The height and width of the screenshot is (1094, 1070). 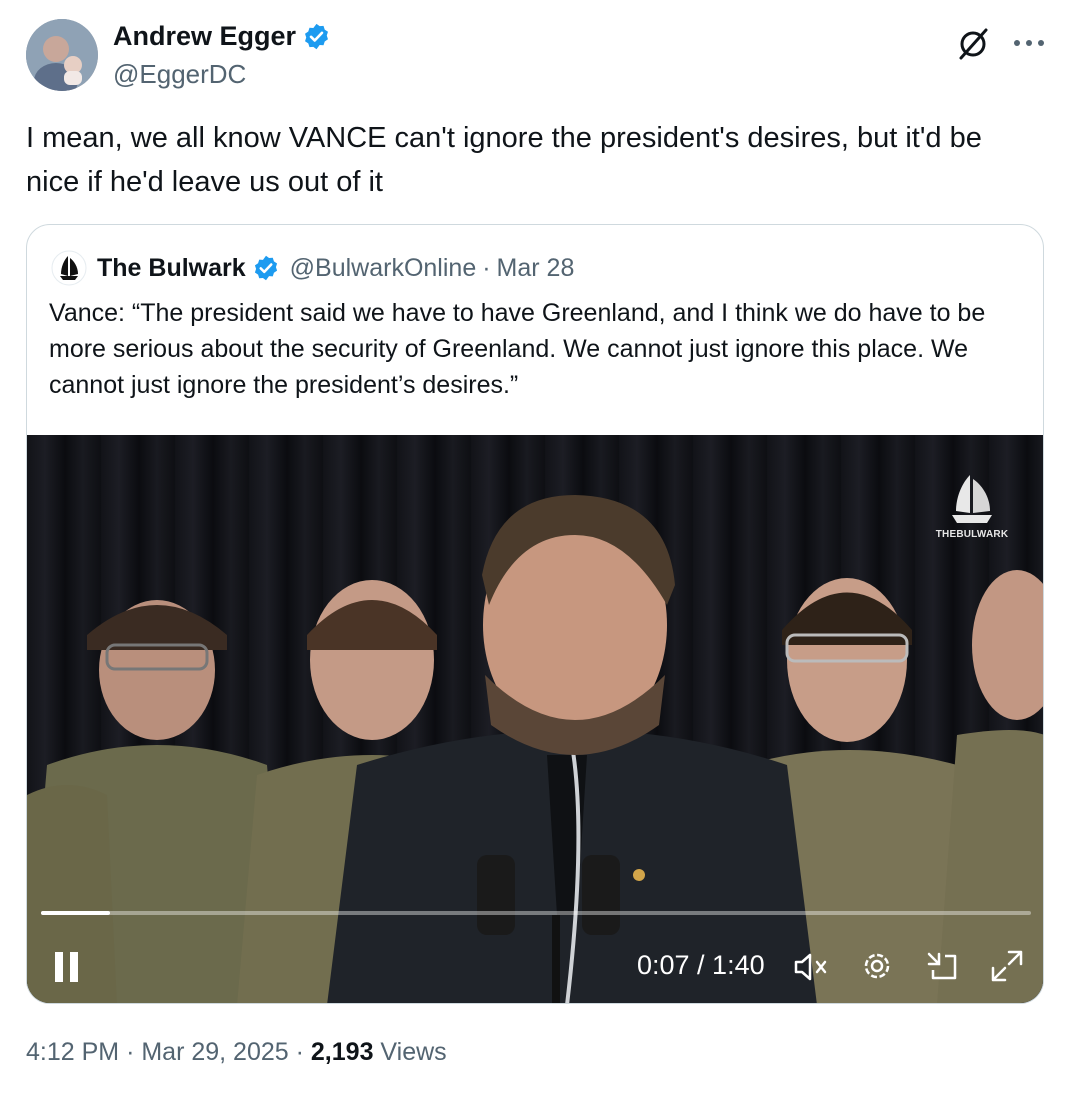 I want to click on tweet-time: 4:12 PM, so click(x=72, y=1052).